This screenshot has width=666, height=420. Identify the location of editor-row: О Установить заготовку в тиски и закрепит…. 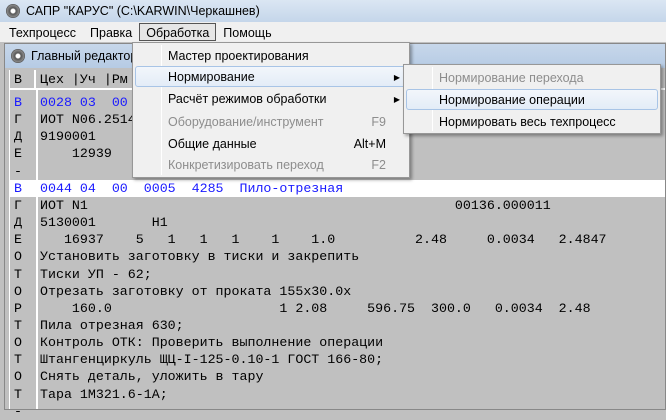
(337, 256).